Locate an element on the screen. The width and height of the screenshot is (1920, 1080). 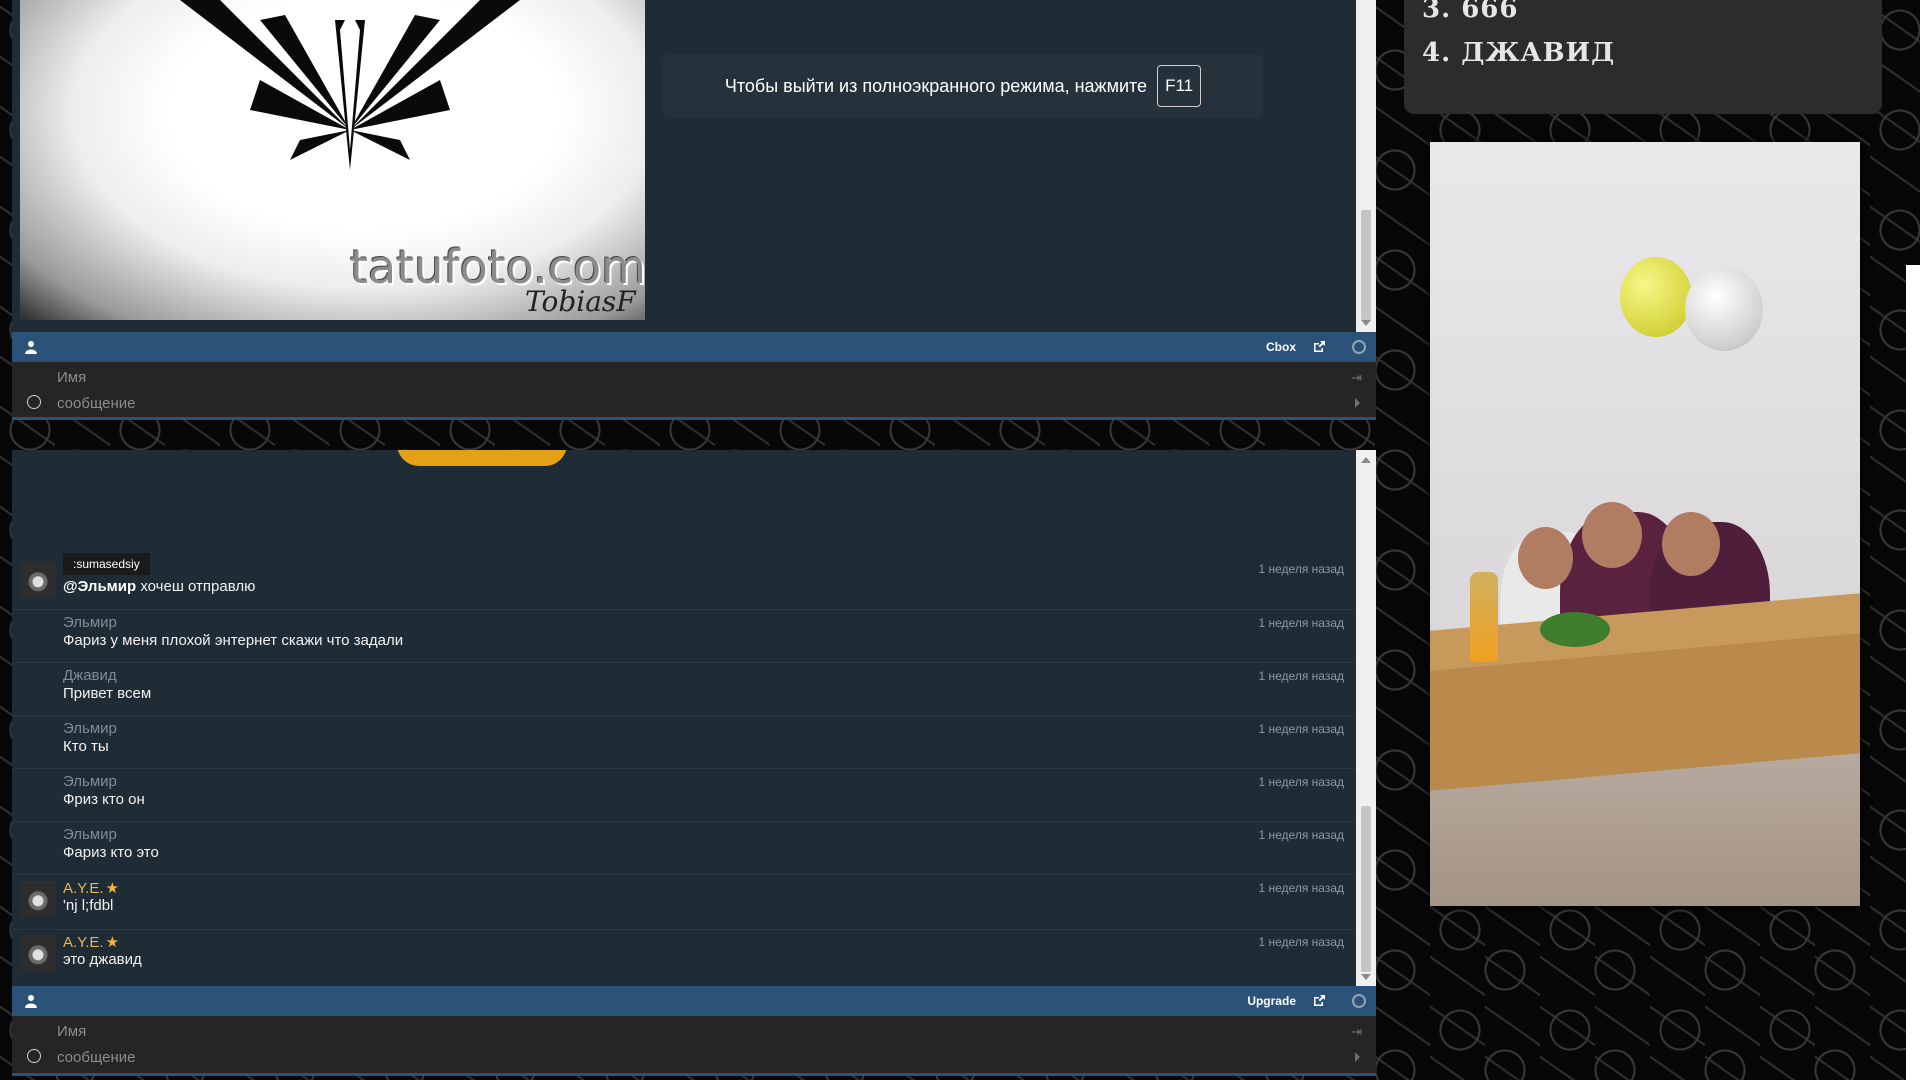
message-text: это джавид is located at coordinates (102, 959).